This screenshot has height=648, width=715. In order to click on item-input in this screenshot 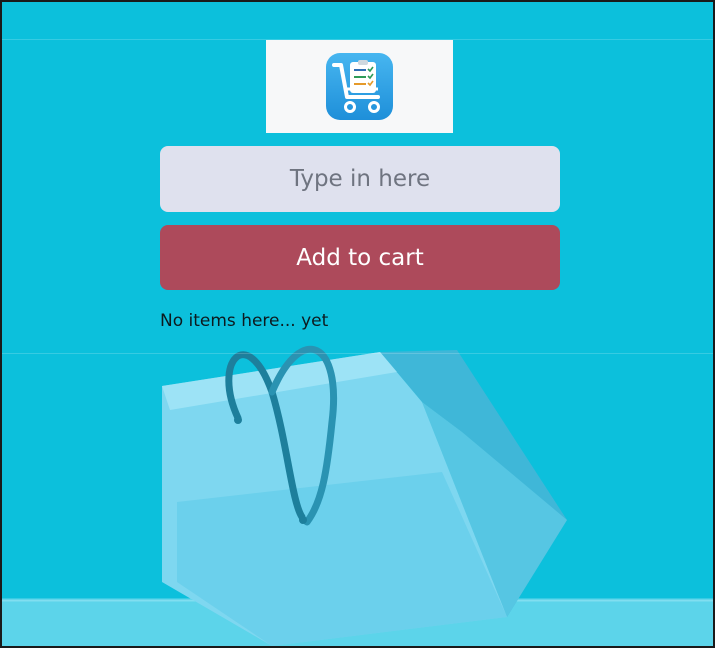, I will do `click(360, 179)`.